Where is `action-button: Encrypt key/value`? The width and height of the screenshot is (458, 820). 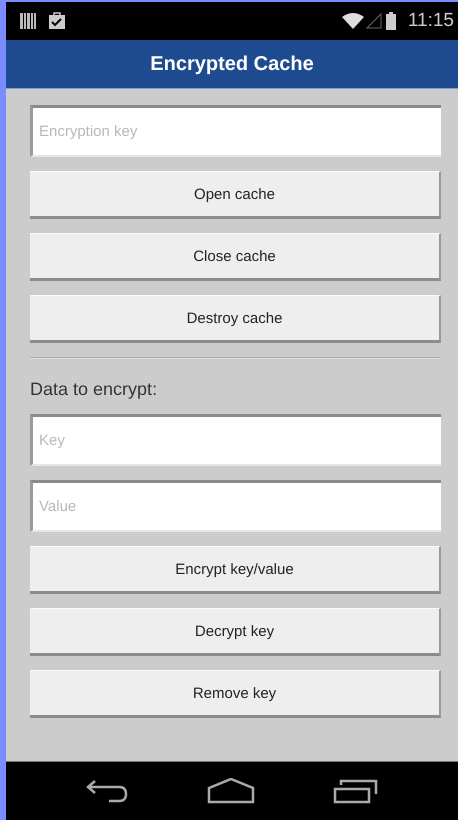 action-button: Encrypt key/value is located at coordinates (235, 570).